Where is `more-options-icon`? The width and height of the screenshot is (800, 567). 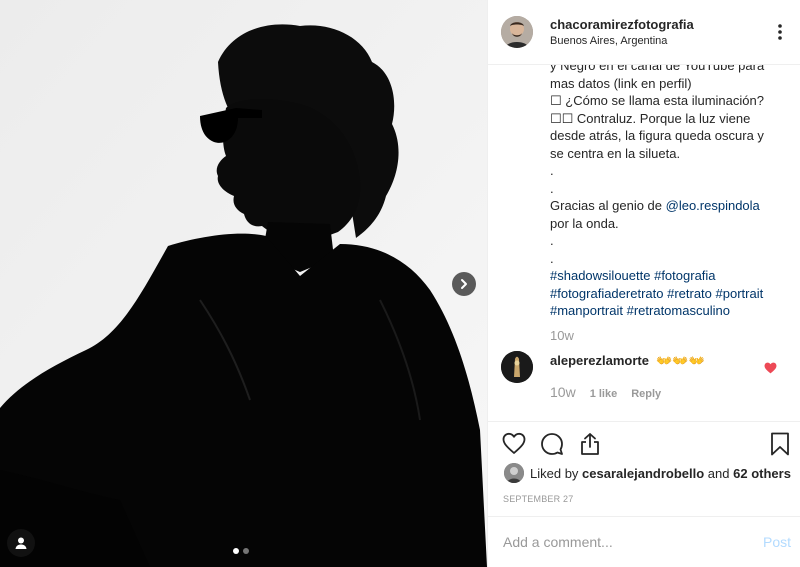
more-options-icon is located at coordinates (780, 32).